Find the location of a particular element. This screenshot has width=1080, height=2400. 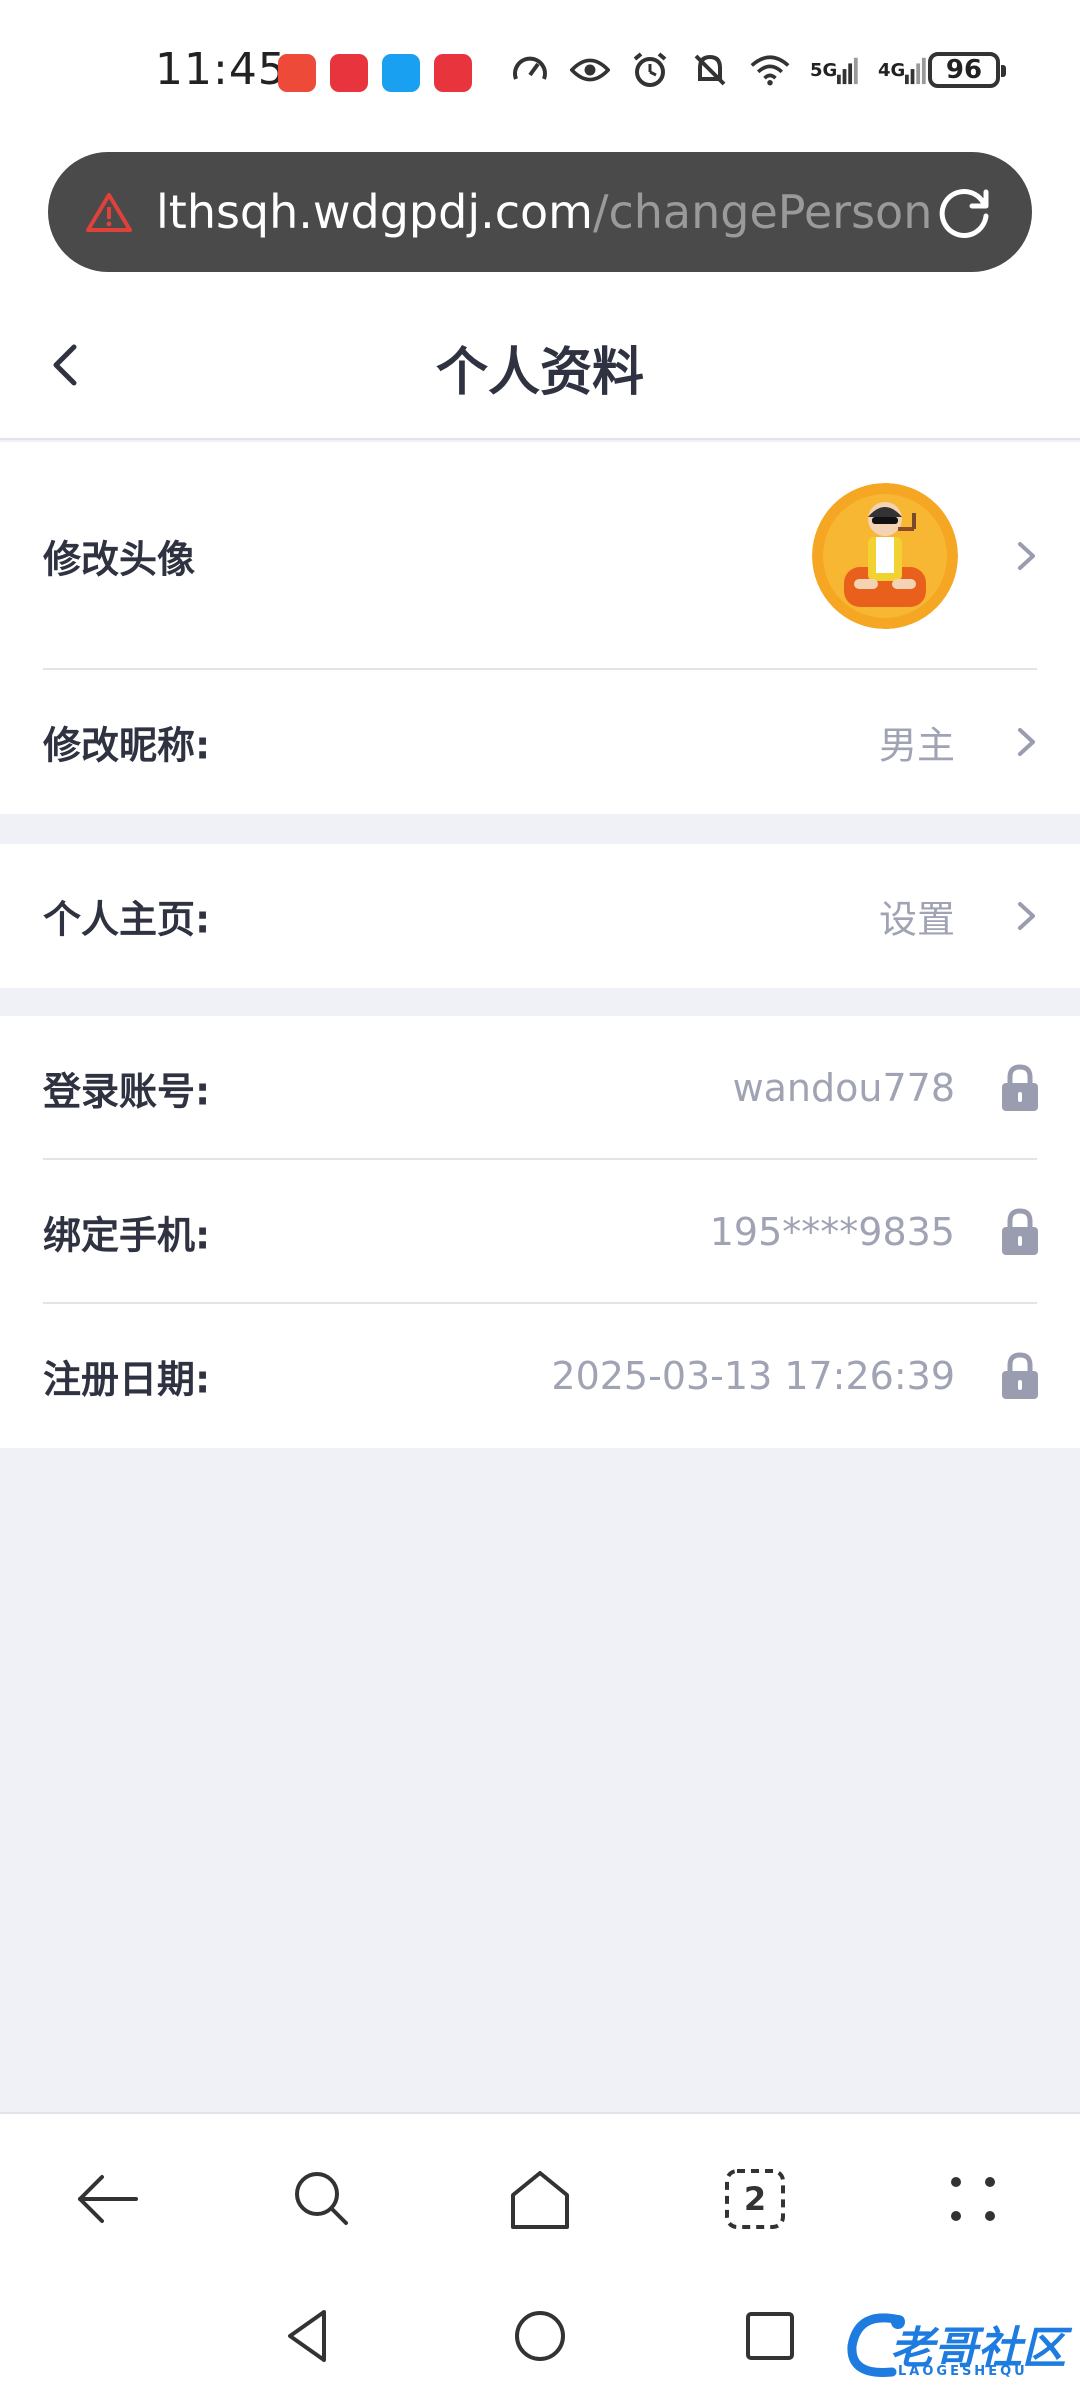

register-date-row: 注册日期: 2025-03-13 17:26:39 is located at coordinates (540, 1376).